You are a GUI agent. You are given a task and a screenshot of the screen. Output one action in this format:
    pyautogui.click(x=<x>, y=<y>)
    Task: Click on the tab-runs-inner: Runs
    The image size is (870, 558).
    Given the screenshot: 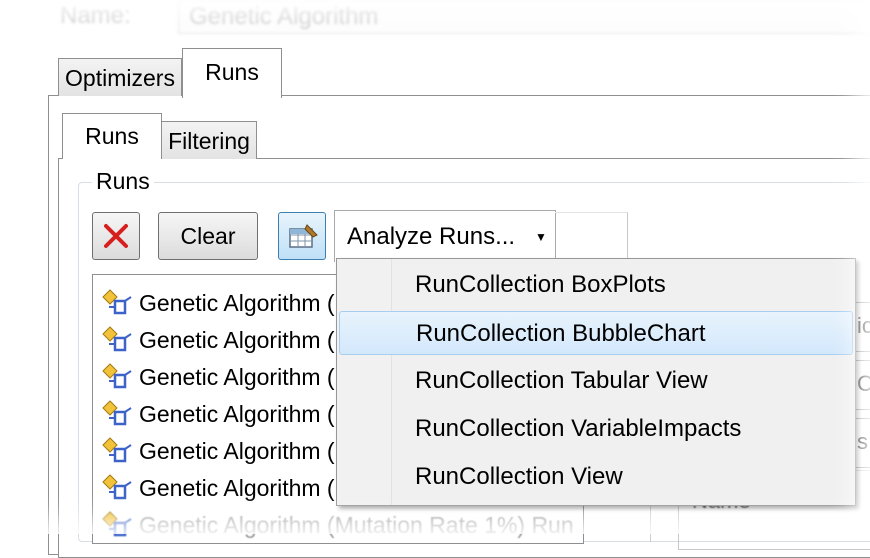 What is the action you would take?
    pyautogui.click(x=112, y=136)
    